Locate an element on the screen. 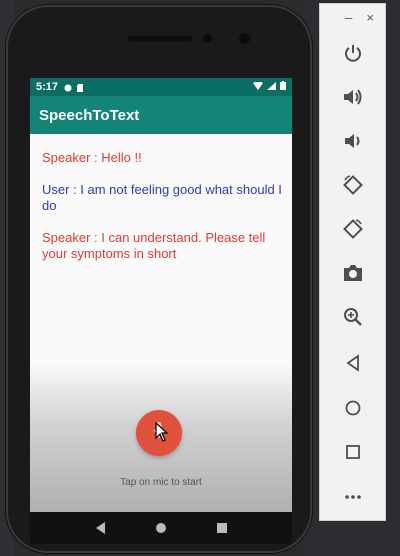  minimize-icon: – is located at coordinates (348, 17).